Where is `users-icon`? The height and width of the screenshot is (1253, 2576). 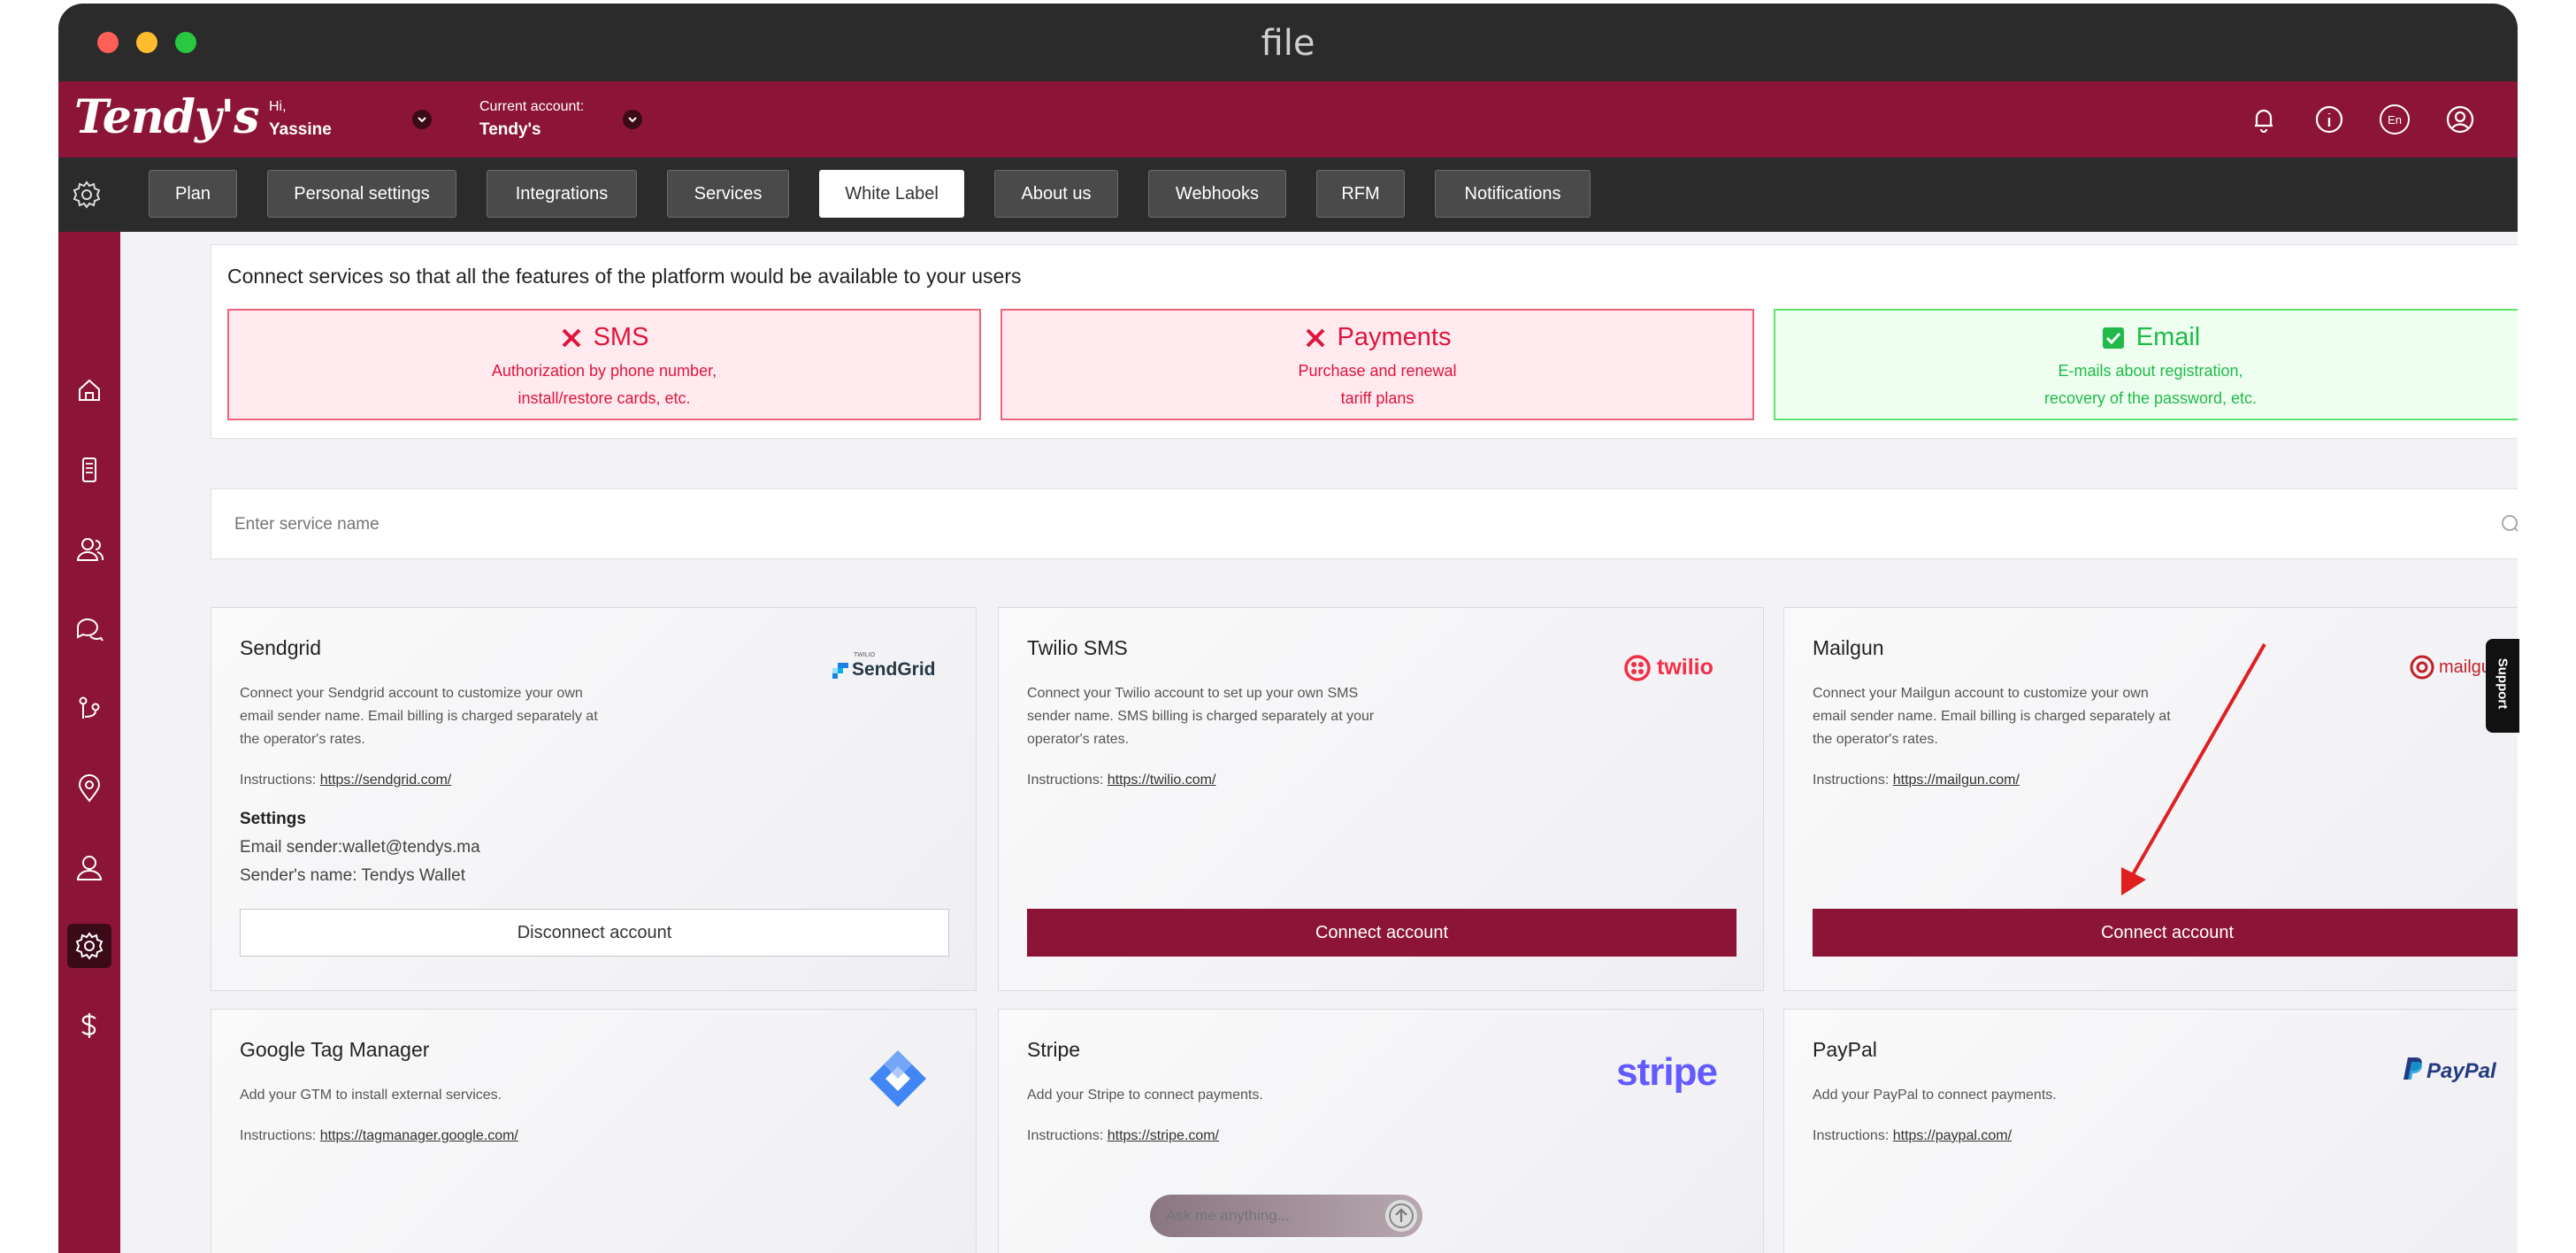
users-icon is located at coordinates (89, 549).